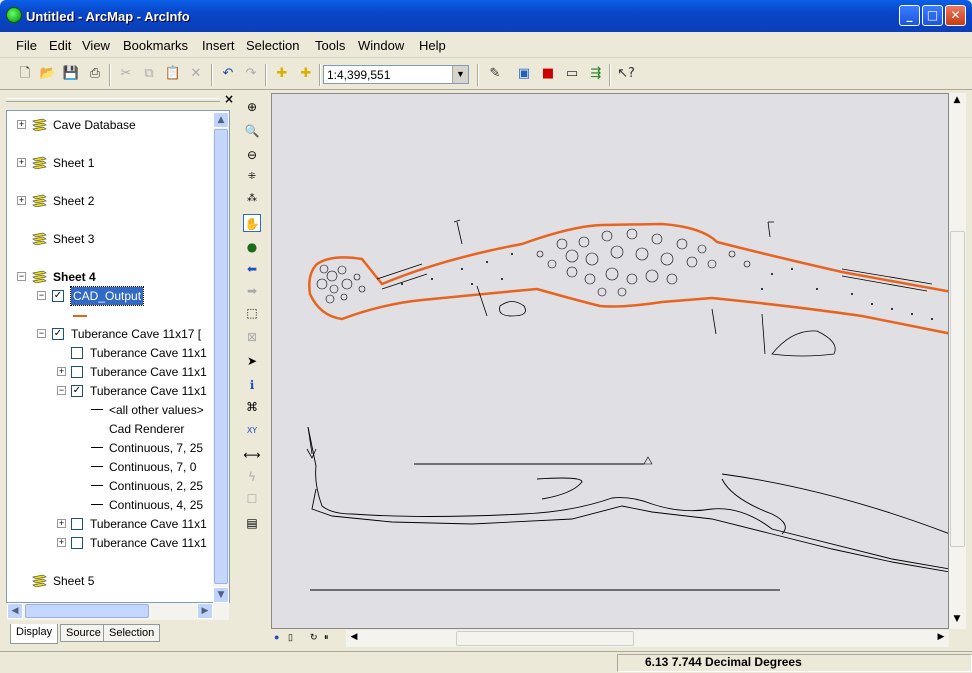 This screenshot has height=673, width=972. What do you see at coordinates (110, 125) in the screenshot?
I see `toc-dataframe: + Cave Database` at bounding box center [110, 125].